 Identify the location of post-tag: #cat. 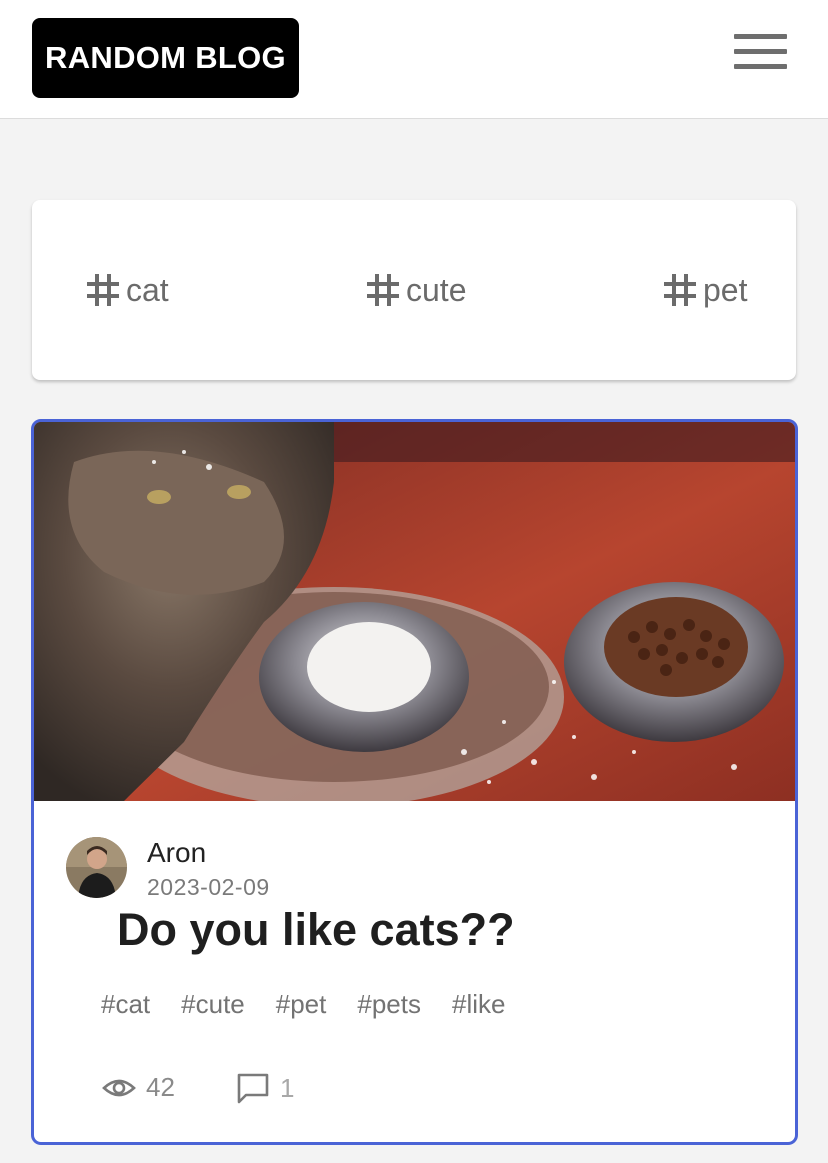
(125, 1004).